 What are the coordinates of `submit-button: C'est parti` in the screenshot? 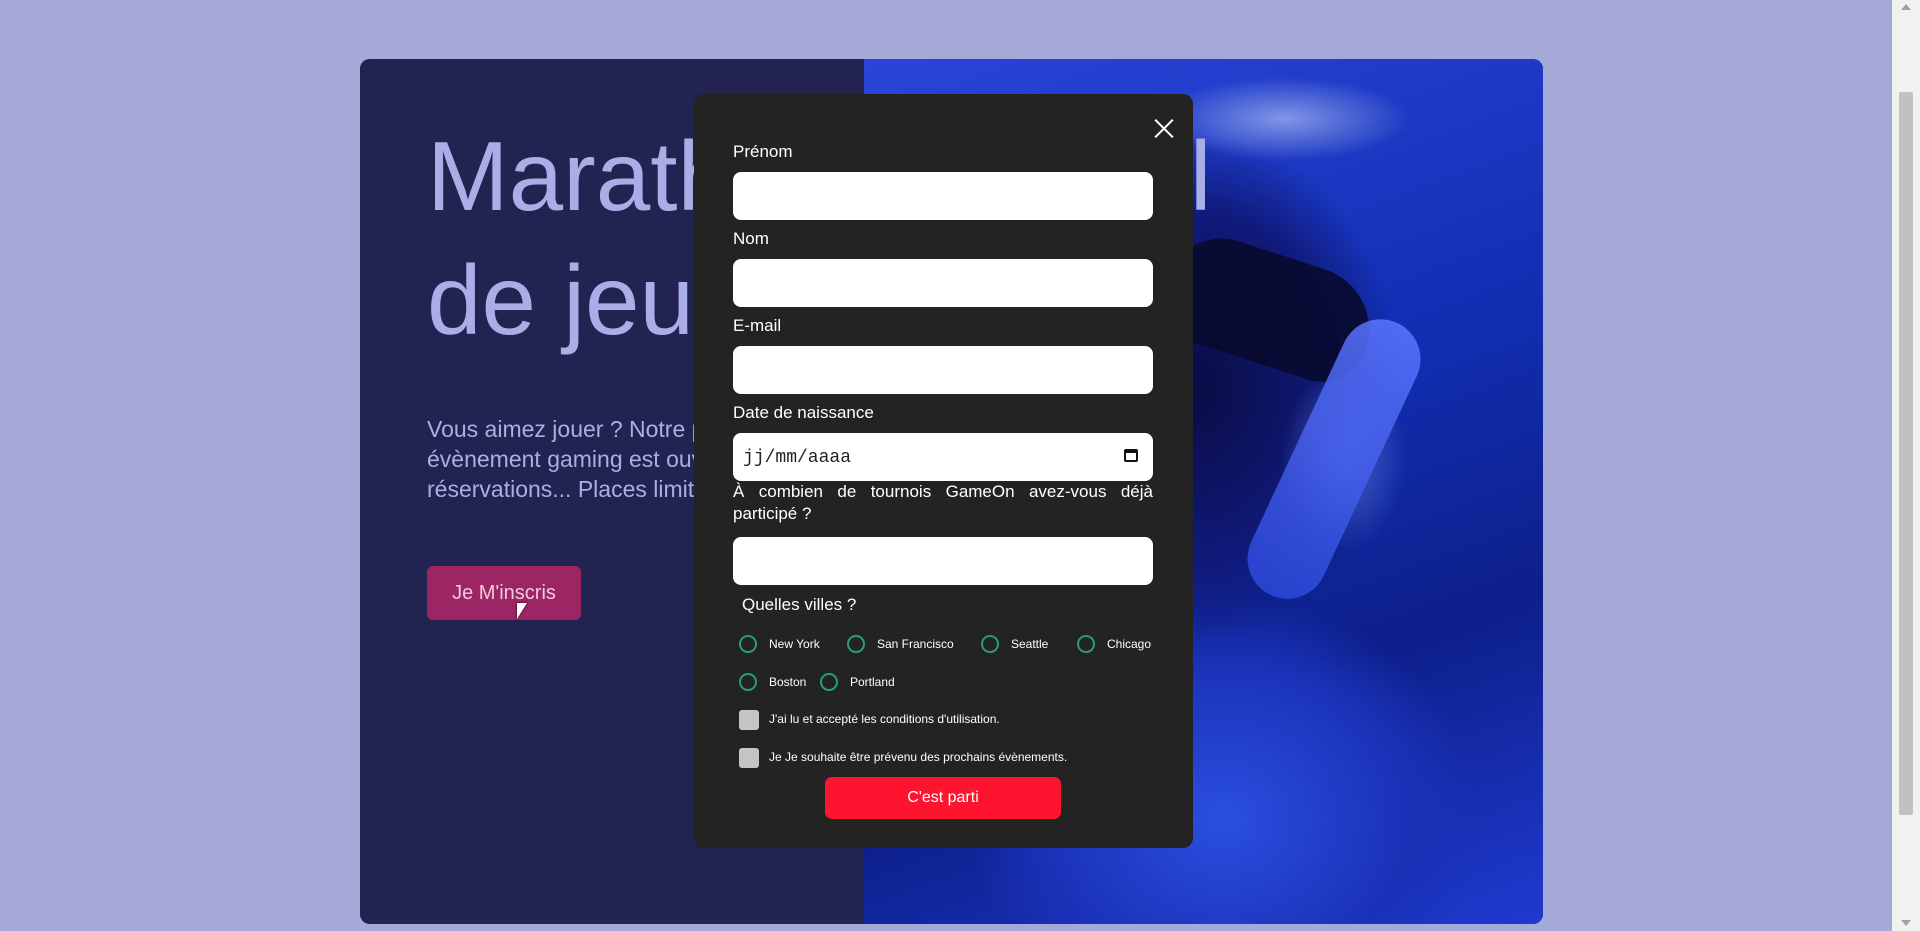 It's located at (943, 798).